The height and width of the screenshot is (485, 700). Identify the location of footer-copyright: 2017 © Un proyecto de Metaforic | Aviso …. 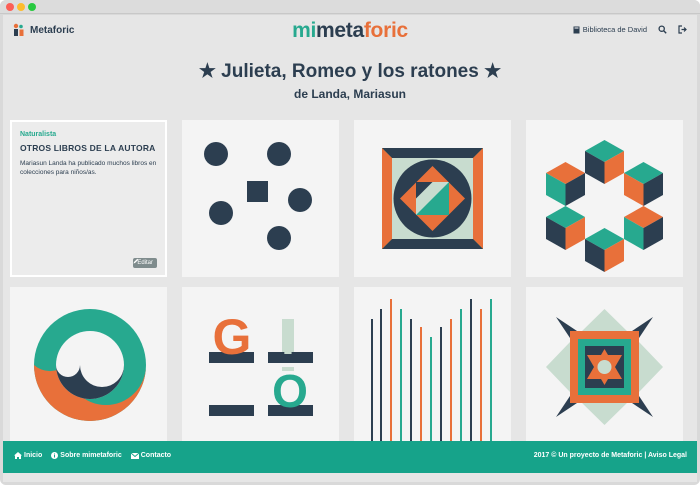
(610, 455).